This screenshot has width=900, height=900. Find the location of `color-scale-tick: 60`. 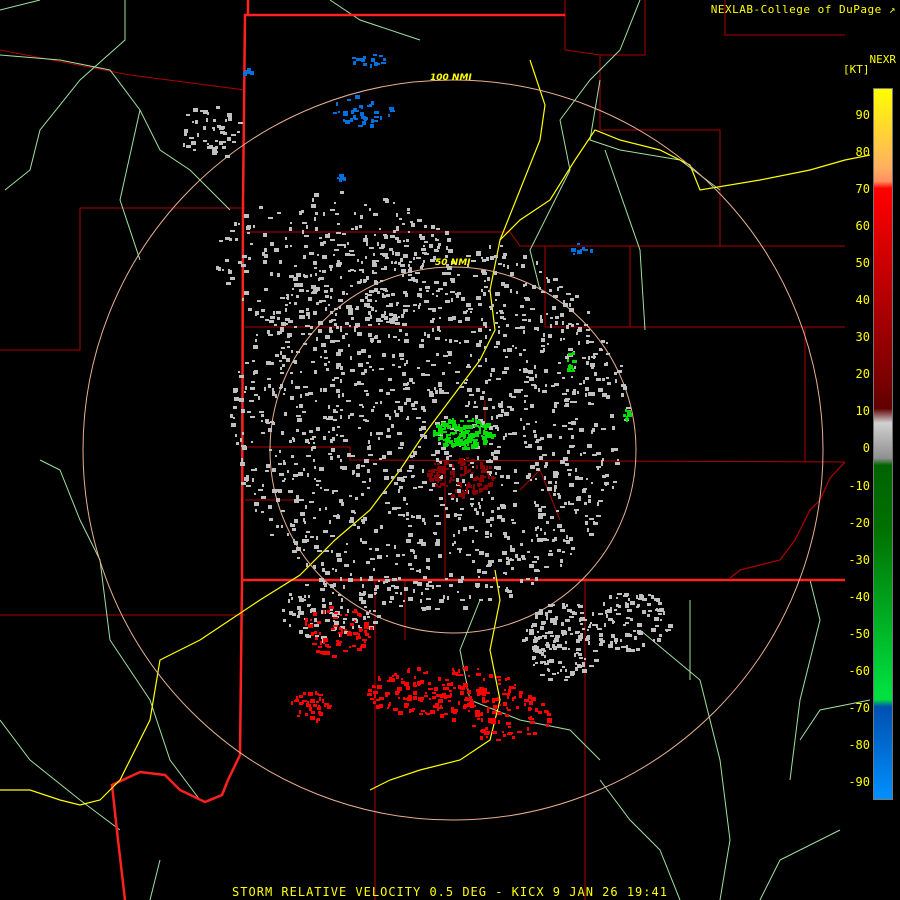

color-scale-tick: 60 is located at coordinates (862, 226).